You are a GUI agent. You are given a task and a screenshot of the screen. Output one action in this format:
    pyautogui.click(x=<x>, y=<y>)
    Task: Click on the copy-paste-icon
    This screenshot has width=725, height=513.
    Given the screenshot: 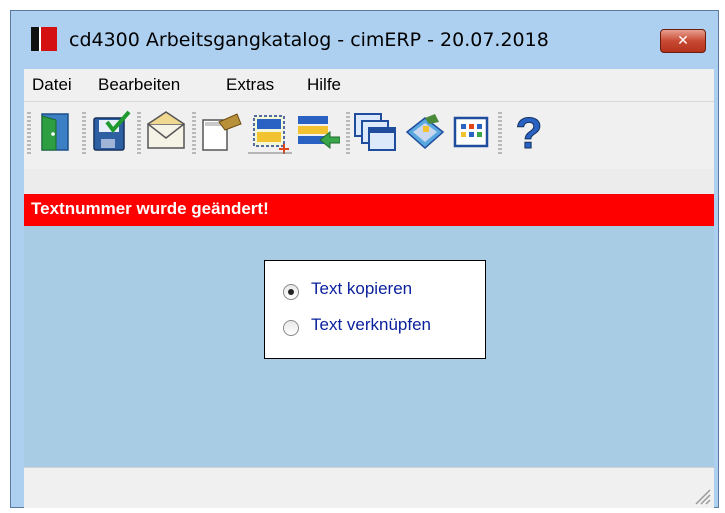 What is the action you would take?
    pyautogui.click(x=221, y=132)
    